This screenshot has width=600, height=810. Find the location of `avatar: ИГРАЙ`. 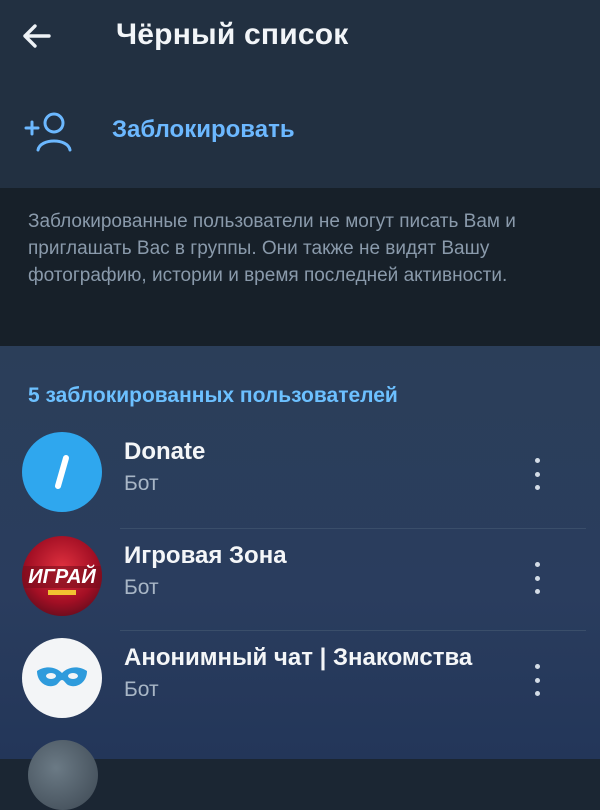

avatar: ИГРАЙ is located at coordinates (62, 576).